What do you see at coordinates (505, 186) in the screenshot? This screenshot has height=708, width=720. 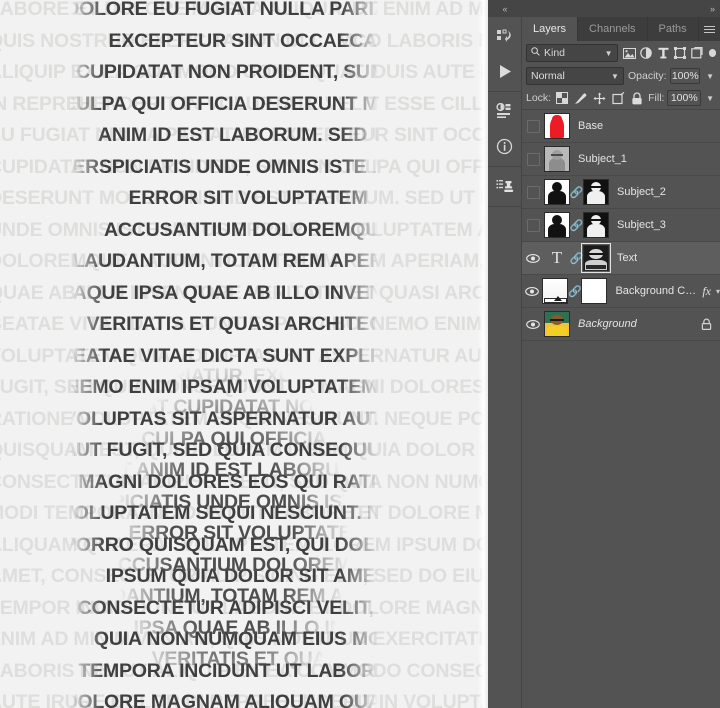 I see `clone-source-icon` at bounding box center [505, 186].